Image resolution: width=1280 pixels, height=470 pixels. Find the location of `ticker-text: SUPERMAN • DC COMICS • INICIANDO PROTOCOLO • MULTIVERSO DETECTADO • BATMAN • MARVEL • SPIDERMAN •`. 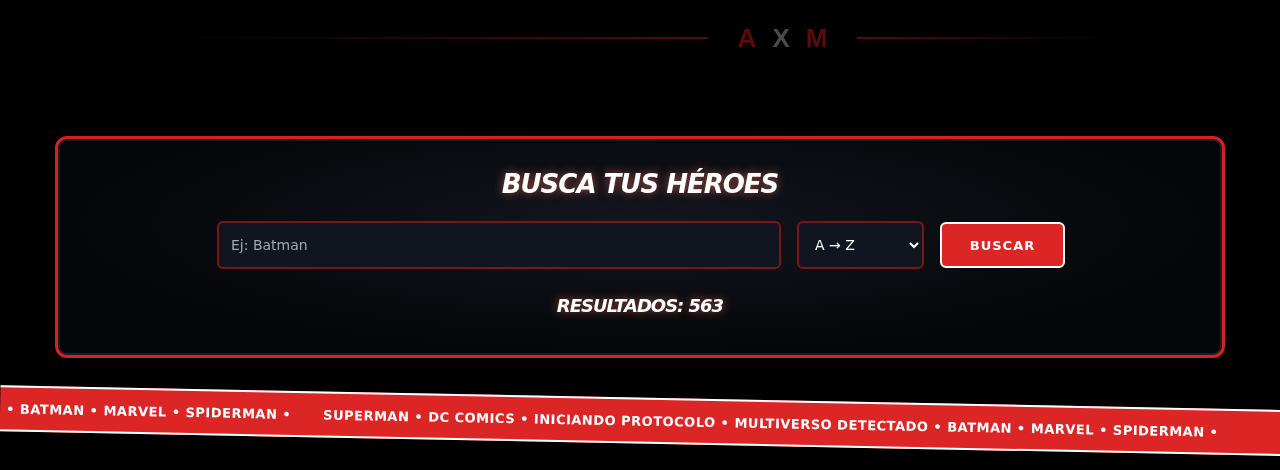

ticker-text: SUPERMAN • DC COMICS • INICIANDO PROTOCOLO • MULTIVERSO DETECTADO • BATMAN • MARVEL • SPIDERMAN • is located at coordinates (771, 423).